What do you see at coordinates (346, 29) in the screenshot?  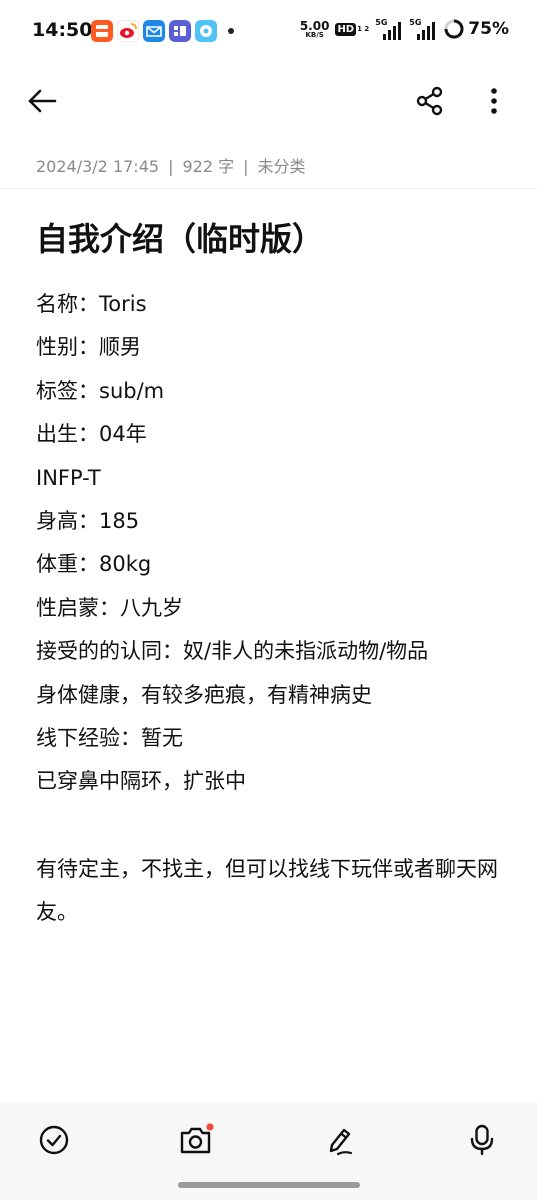 I see `hd-label: HD` at bounding box center [346, 29].